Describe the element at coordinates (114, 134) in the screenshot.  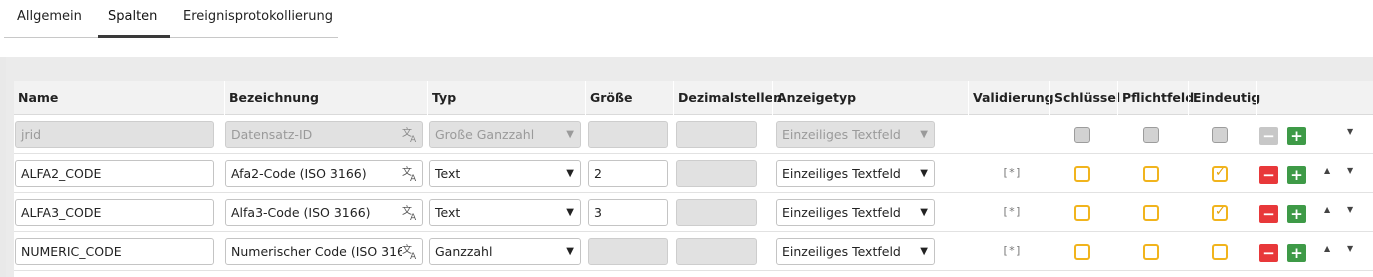
I see `name-input: jrid` at that location.